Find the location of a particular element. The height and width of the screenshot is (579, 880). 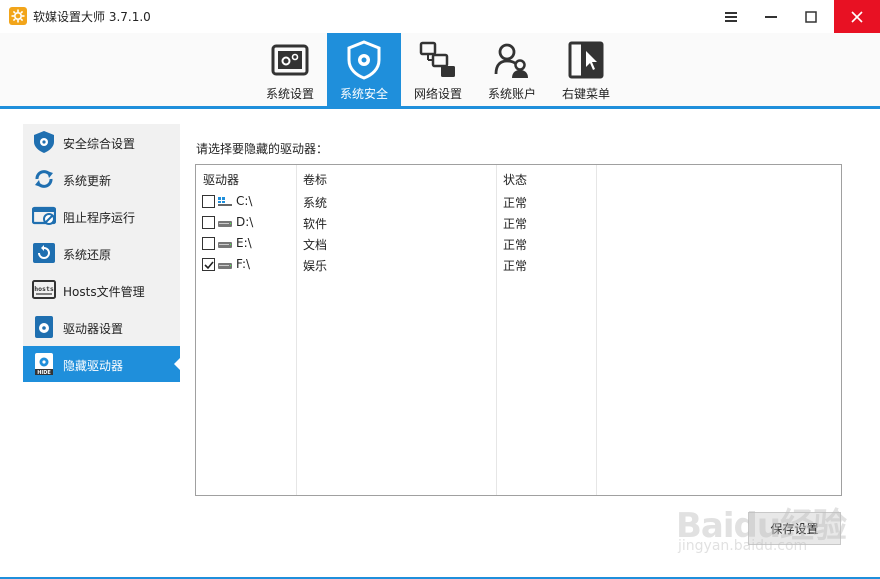

maximize-button is located at coordinates (811, 16).